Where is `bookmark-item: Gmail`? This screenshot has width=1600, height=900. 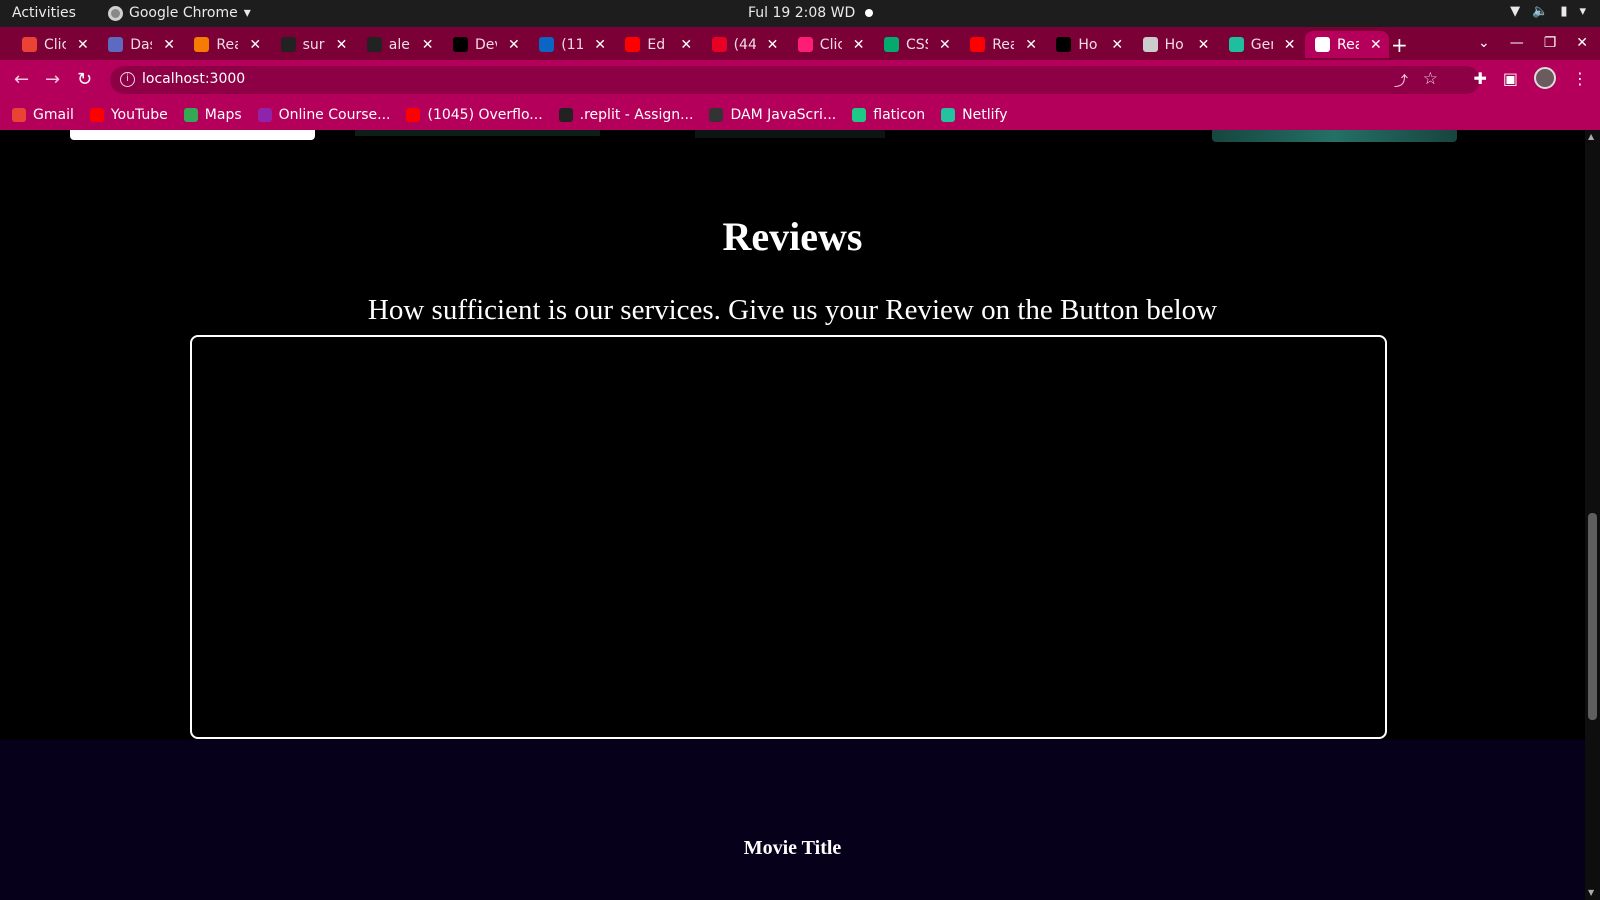
bookmark-item: Gmail is located at coordinates (43, 115).